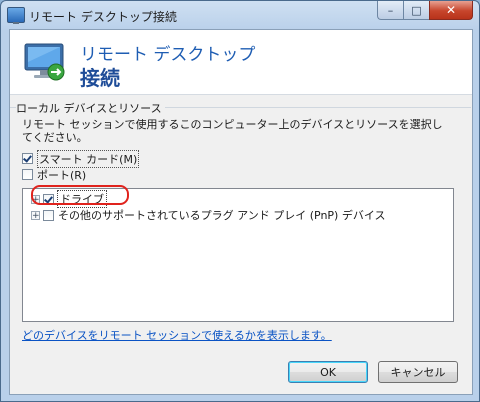 Image resolution: width=480 pixels, height=402 pixels. What do you see at coordinates (100, 78) in the screenshot?
I see `header-title-line2: 接続` at bounding box center [100, 78].